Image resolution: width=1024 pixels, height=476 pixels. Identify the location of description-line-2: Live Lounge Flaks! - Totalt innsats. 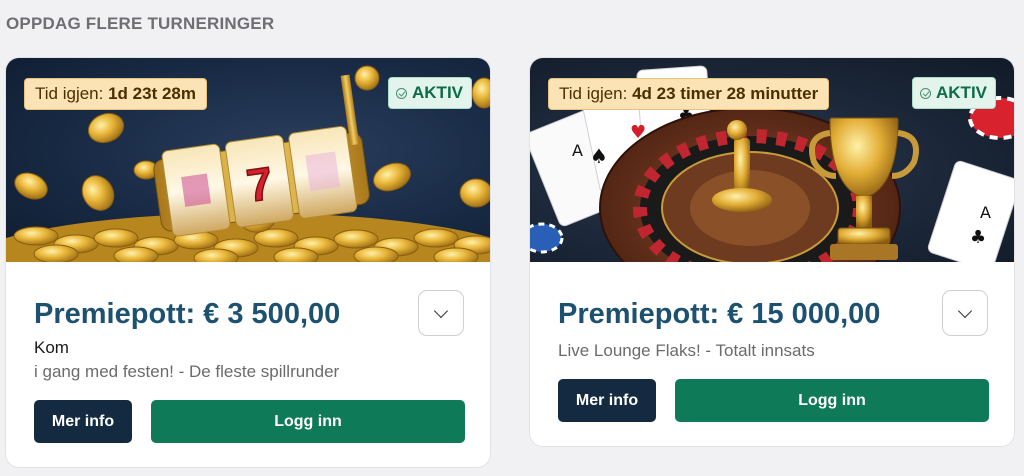
(686, 350).